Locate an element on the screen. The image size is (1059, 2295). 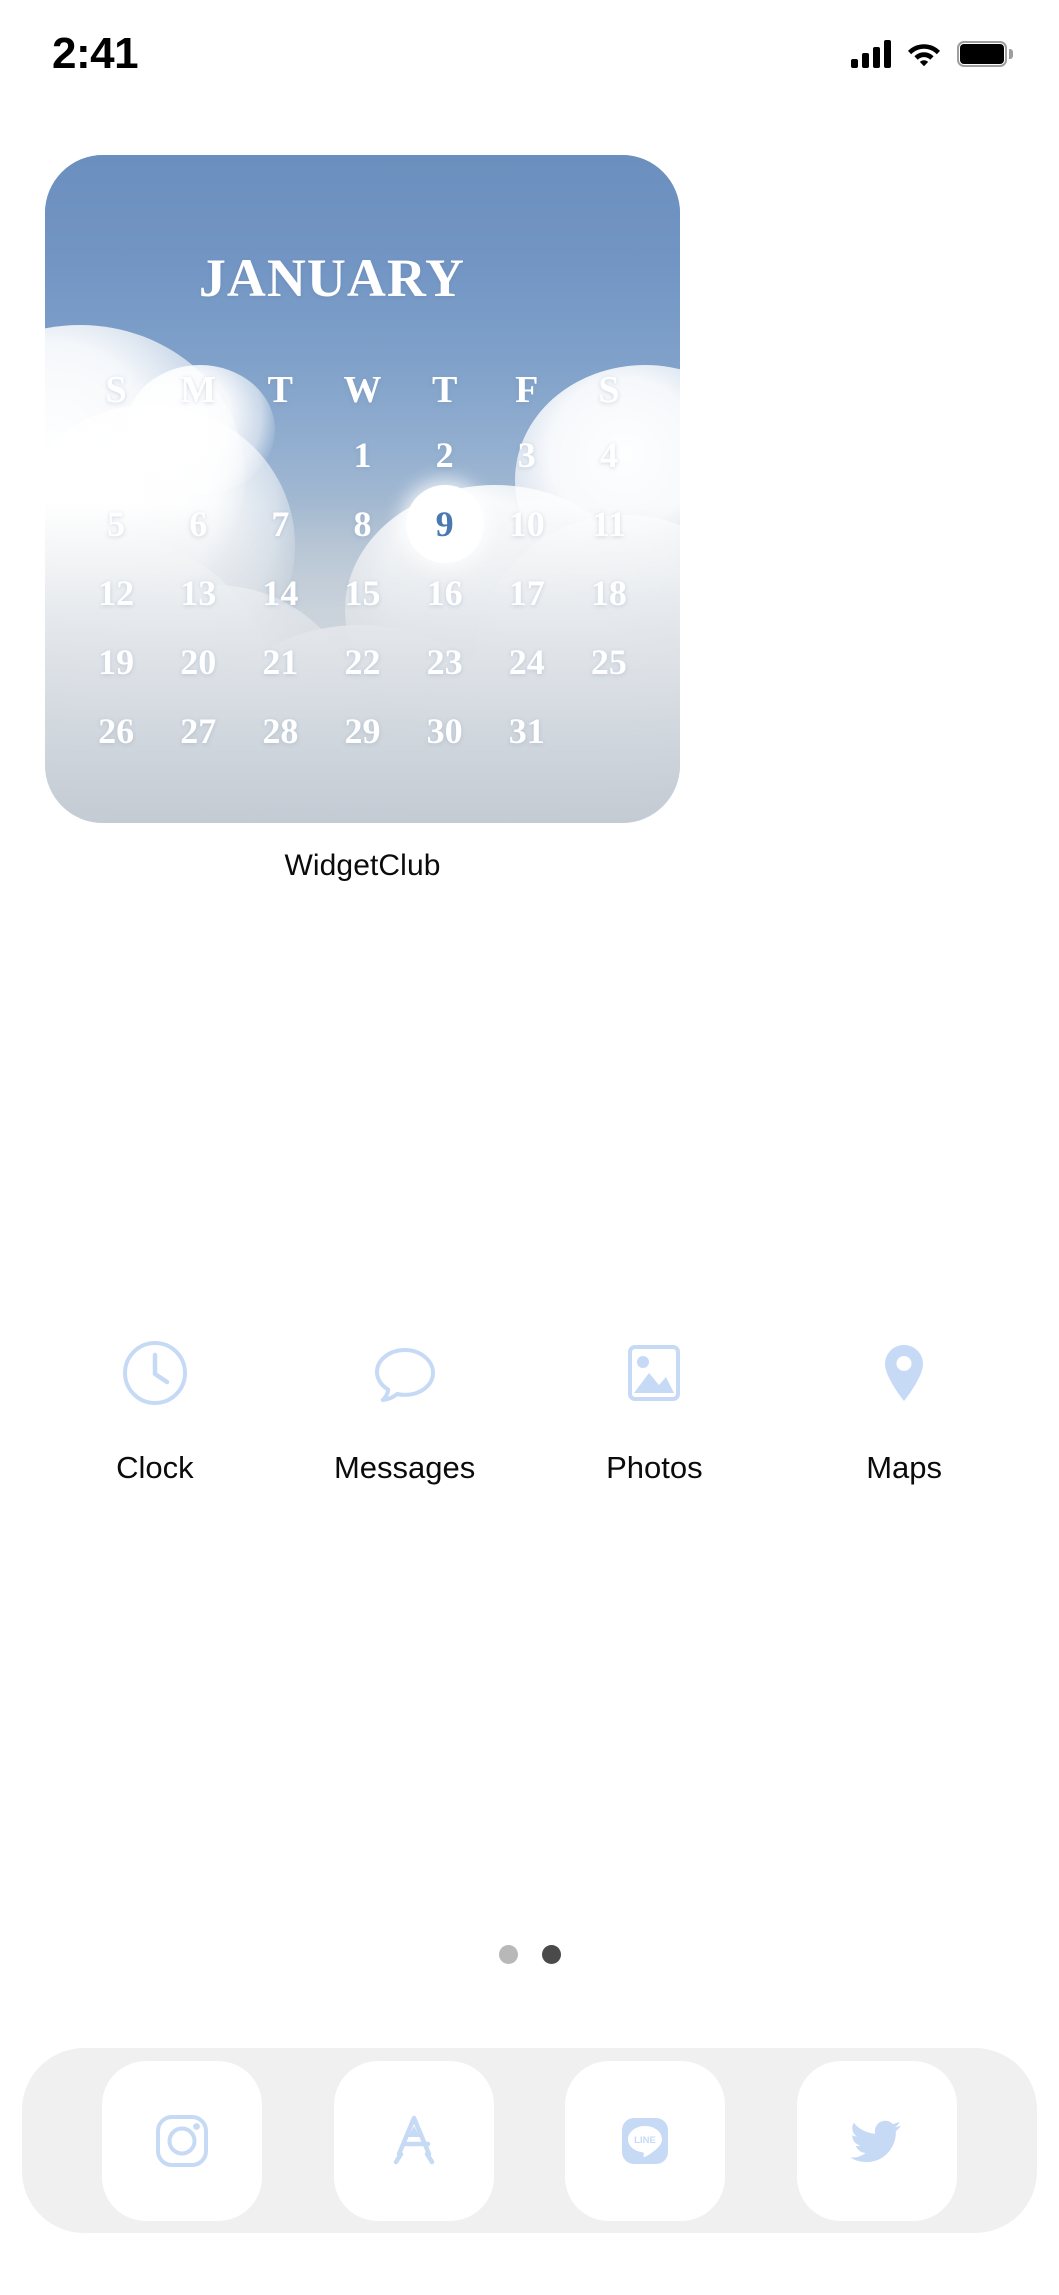
calendar-day-number: 31 is located at coordinates (526, 730).